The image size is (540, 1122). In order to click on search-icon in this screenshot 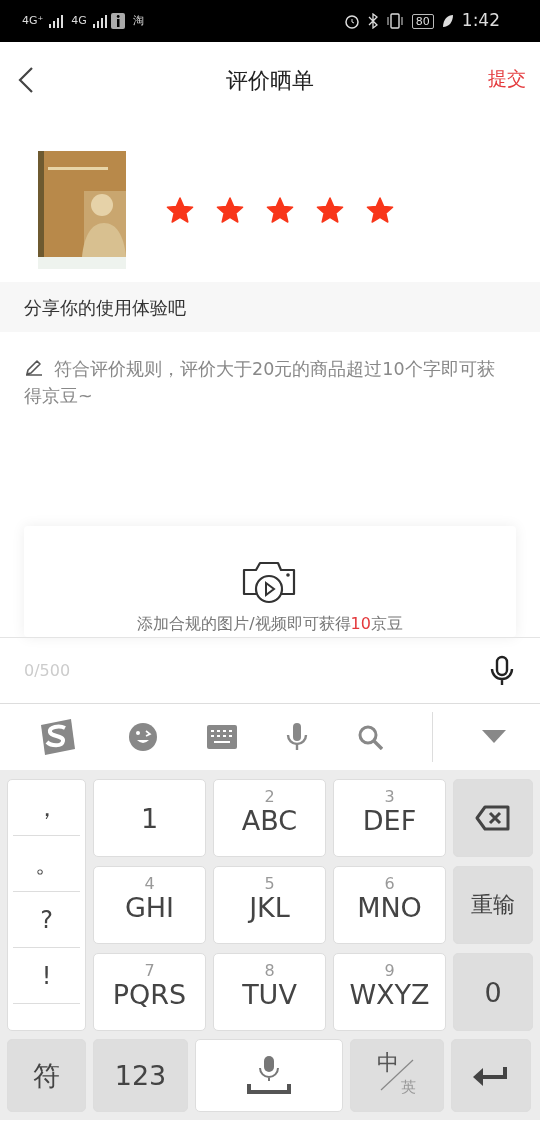, I will do `click(369, 737)`.